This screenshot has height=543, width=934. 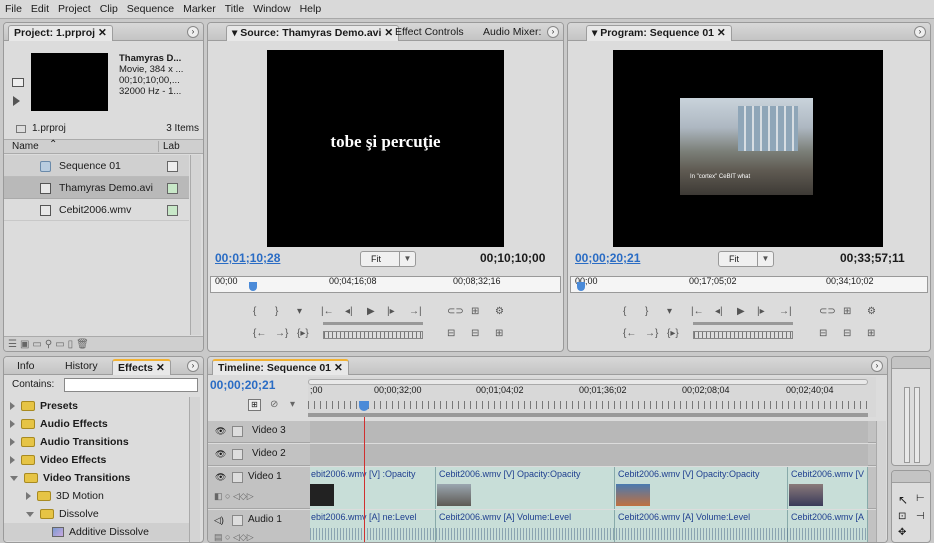 What do you see at coordinates (150, 9) in the screenshot?
I see `menu-sequence: Sequence` at bounding box center [150, 9].